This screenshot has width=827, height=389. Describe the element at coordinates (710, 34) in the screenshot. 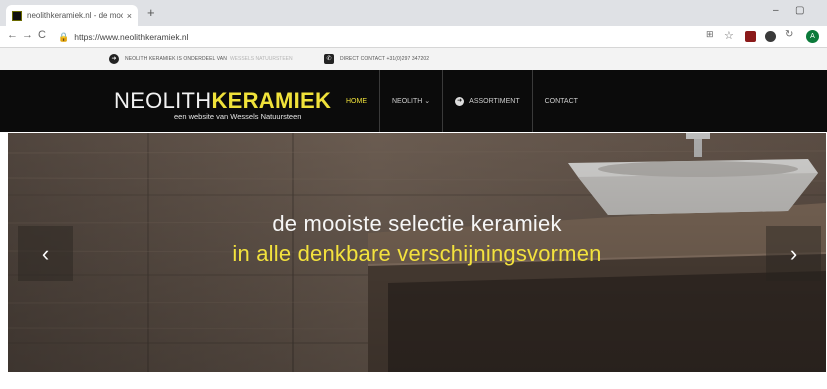

I see `translate-icon: ⊞` at that location.